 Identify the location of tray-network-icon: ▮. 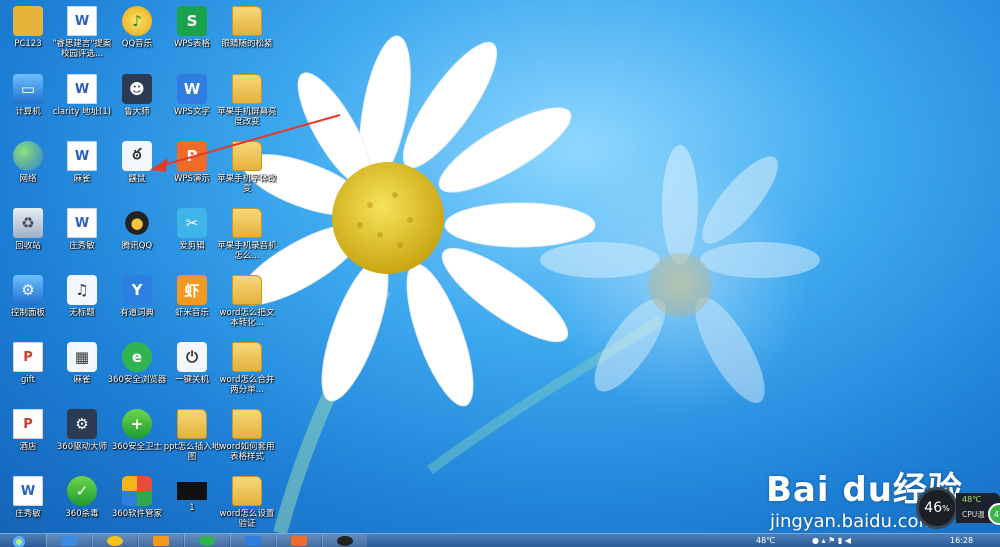
(840, 540).